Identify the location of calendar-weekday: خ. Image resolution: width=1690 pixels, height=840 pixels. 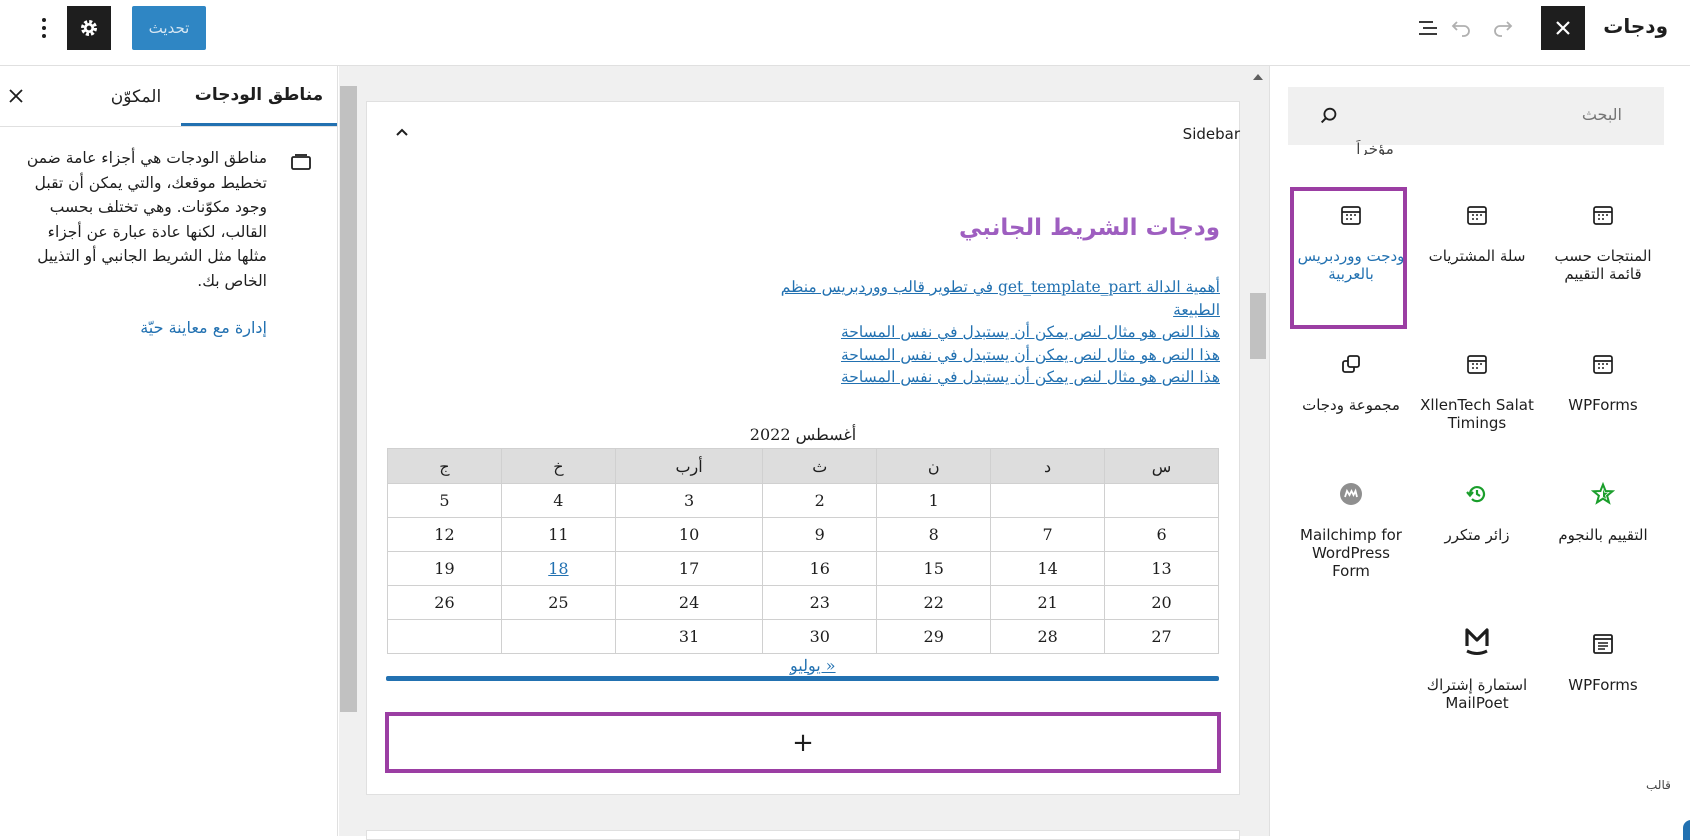
(558, 466).